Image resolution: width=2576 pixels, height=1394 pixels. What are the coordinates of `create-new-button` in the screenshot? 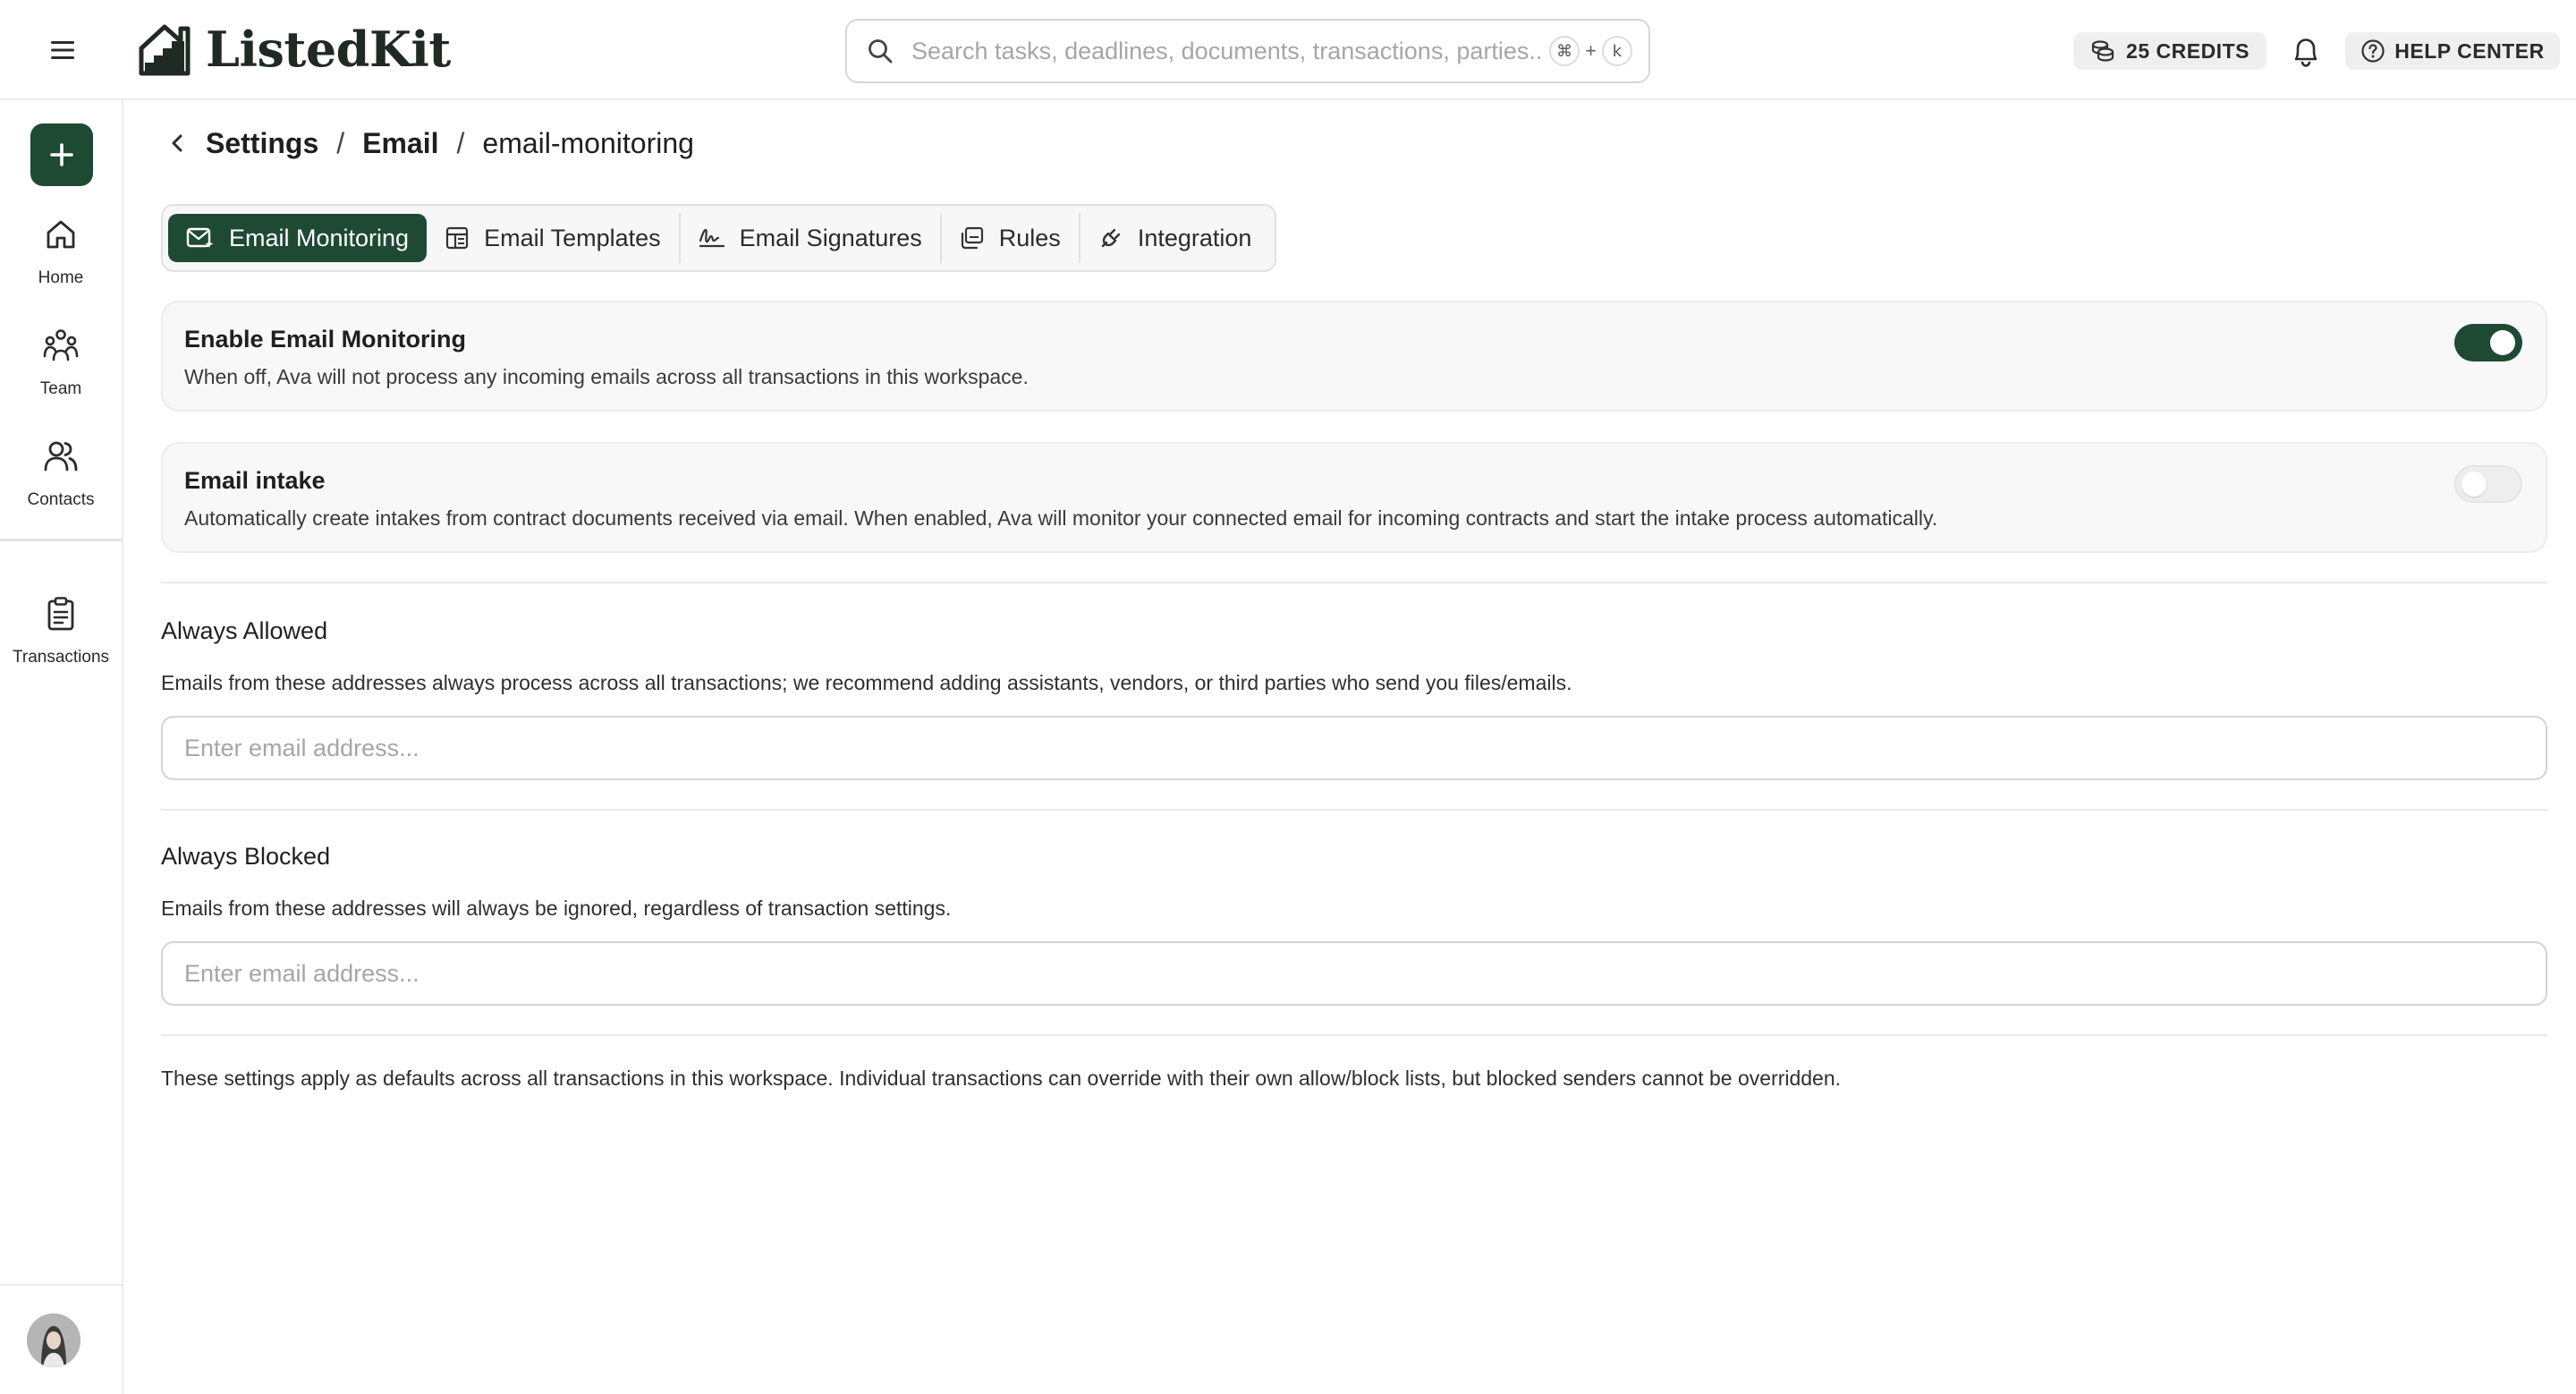 It's located at (61, 154).